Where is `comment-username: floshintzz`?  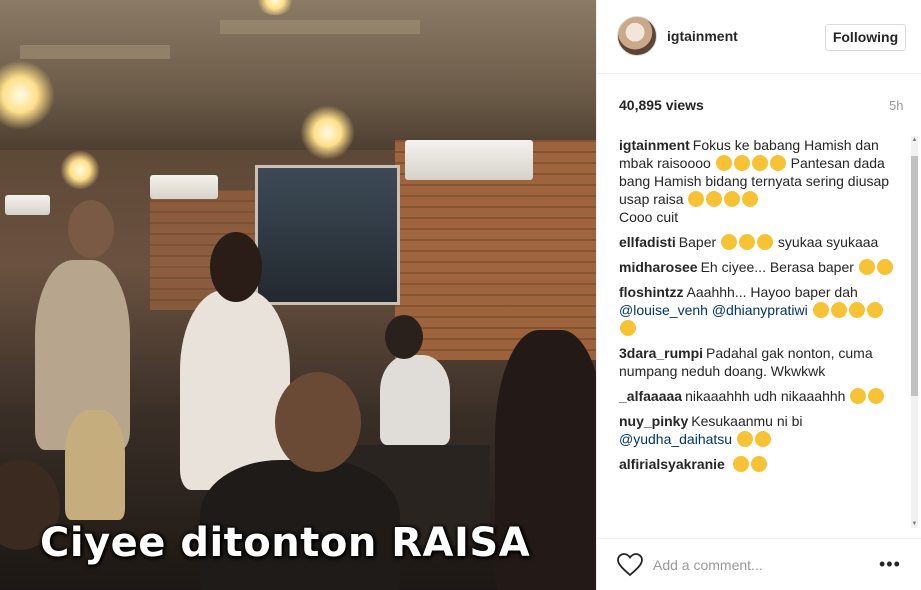
comment-username: floshintzz is located at coordinates (651, 292).